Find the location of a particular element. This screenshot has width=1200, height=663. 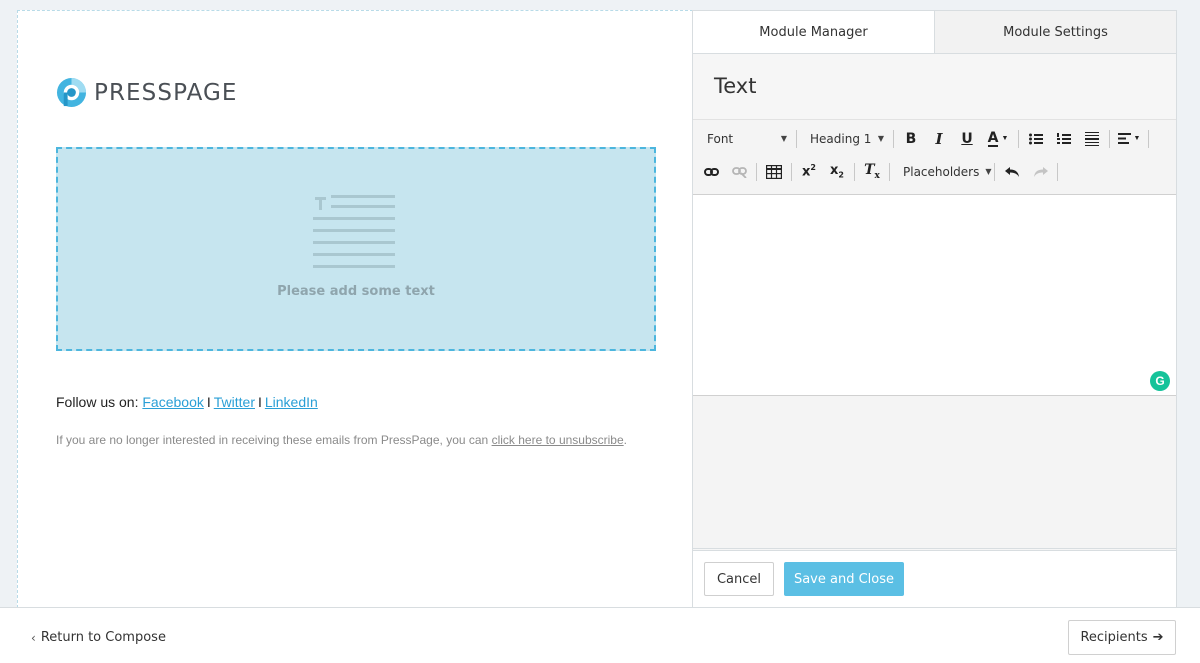

placeholders-select-label: Placeholders is located at coordinates (941, 171).